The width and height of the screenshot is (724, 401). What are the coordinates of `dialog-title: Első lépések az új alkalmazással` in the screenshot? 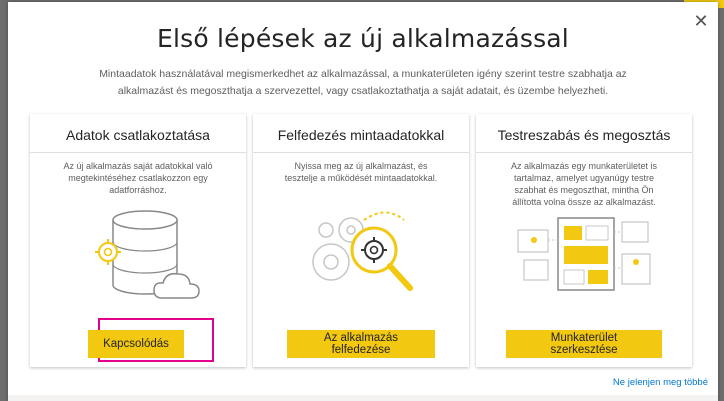 It's located at (363, 38).